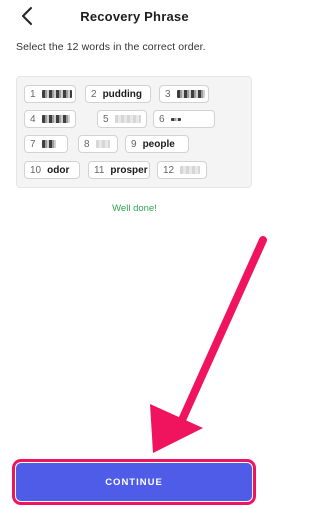 The image size is (320, 508). I want to click on continue-button: CONTINUE, so click(134, 482).